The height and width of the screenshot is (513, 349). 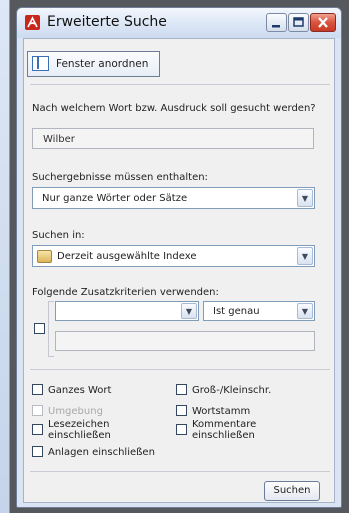 I want to click on scope-selected: Derzeit ausgewählte Indexe, so click(x=127, y=256).